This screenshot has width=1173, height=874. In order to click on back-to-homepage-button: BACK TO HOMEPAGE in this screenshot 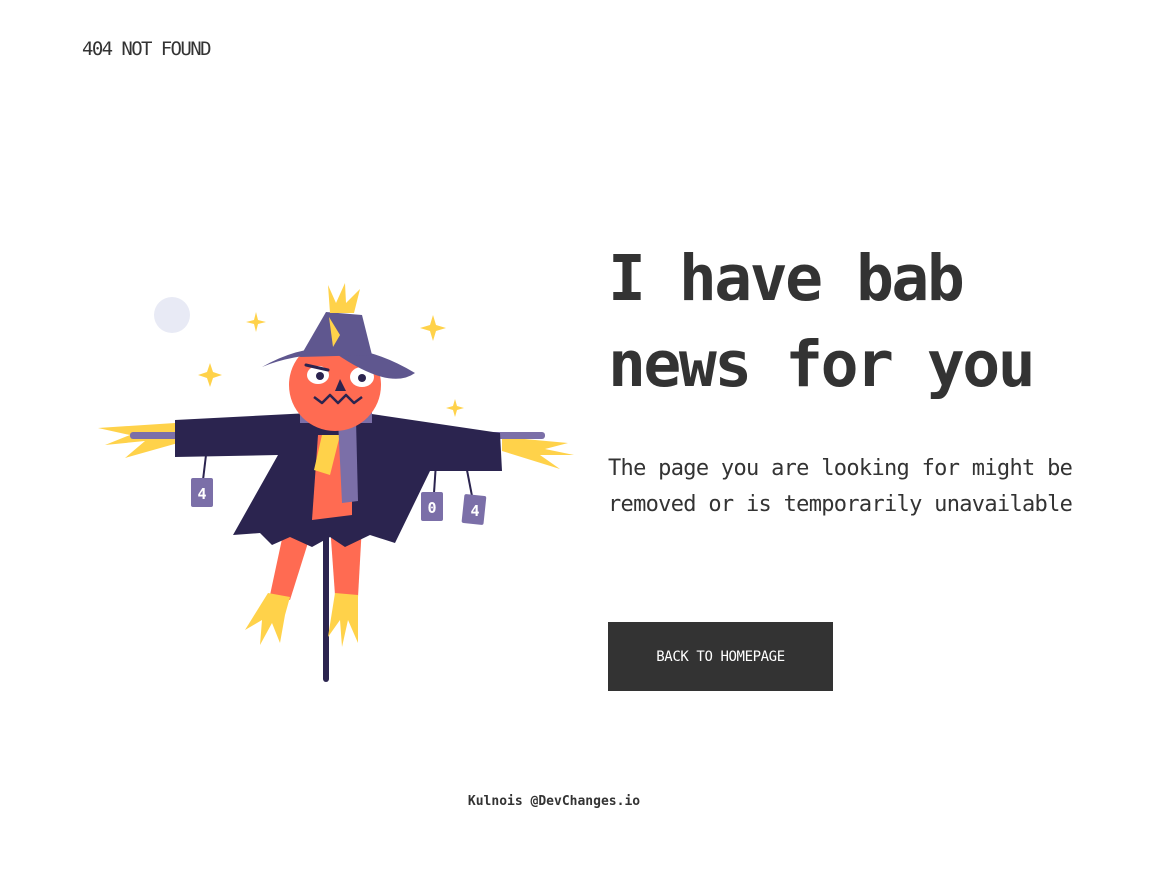, I will do `click(720, 656)`.